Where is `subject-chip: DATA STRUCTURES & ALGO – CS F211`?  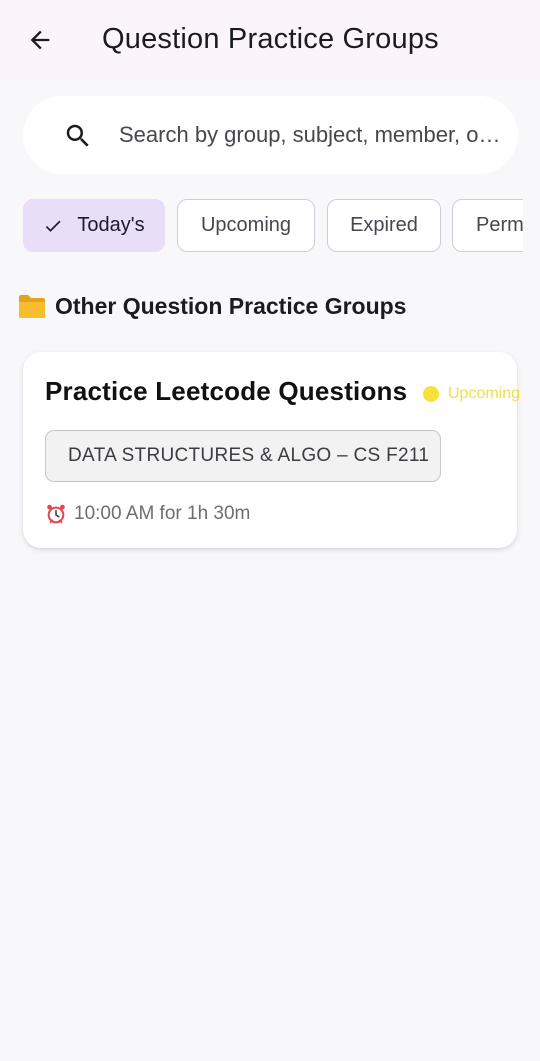 subject-chip: DATA STRUCTURES & ALGO – CS F211 is located at coordinates (243, 456).